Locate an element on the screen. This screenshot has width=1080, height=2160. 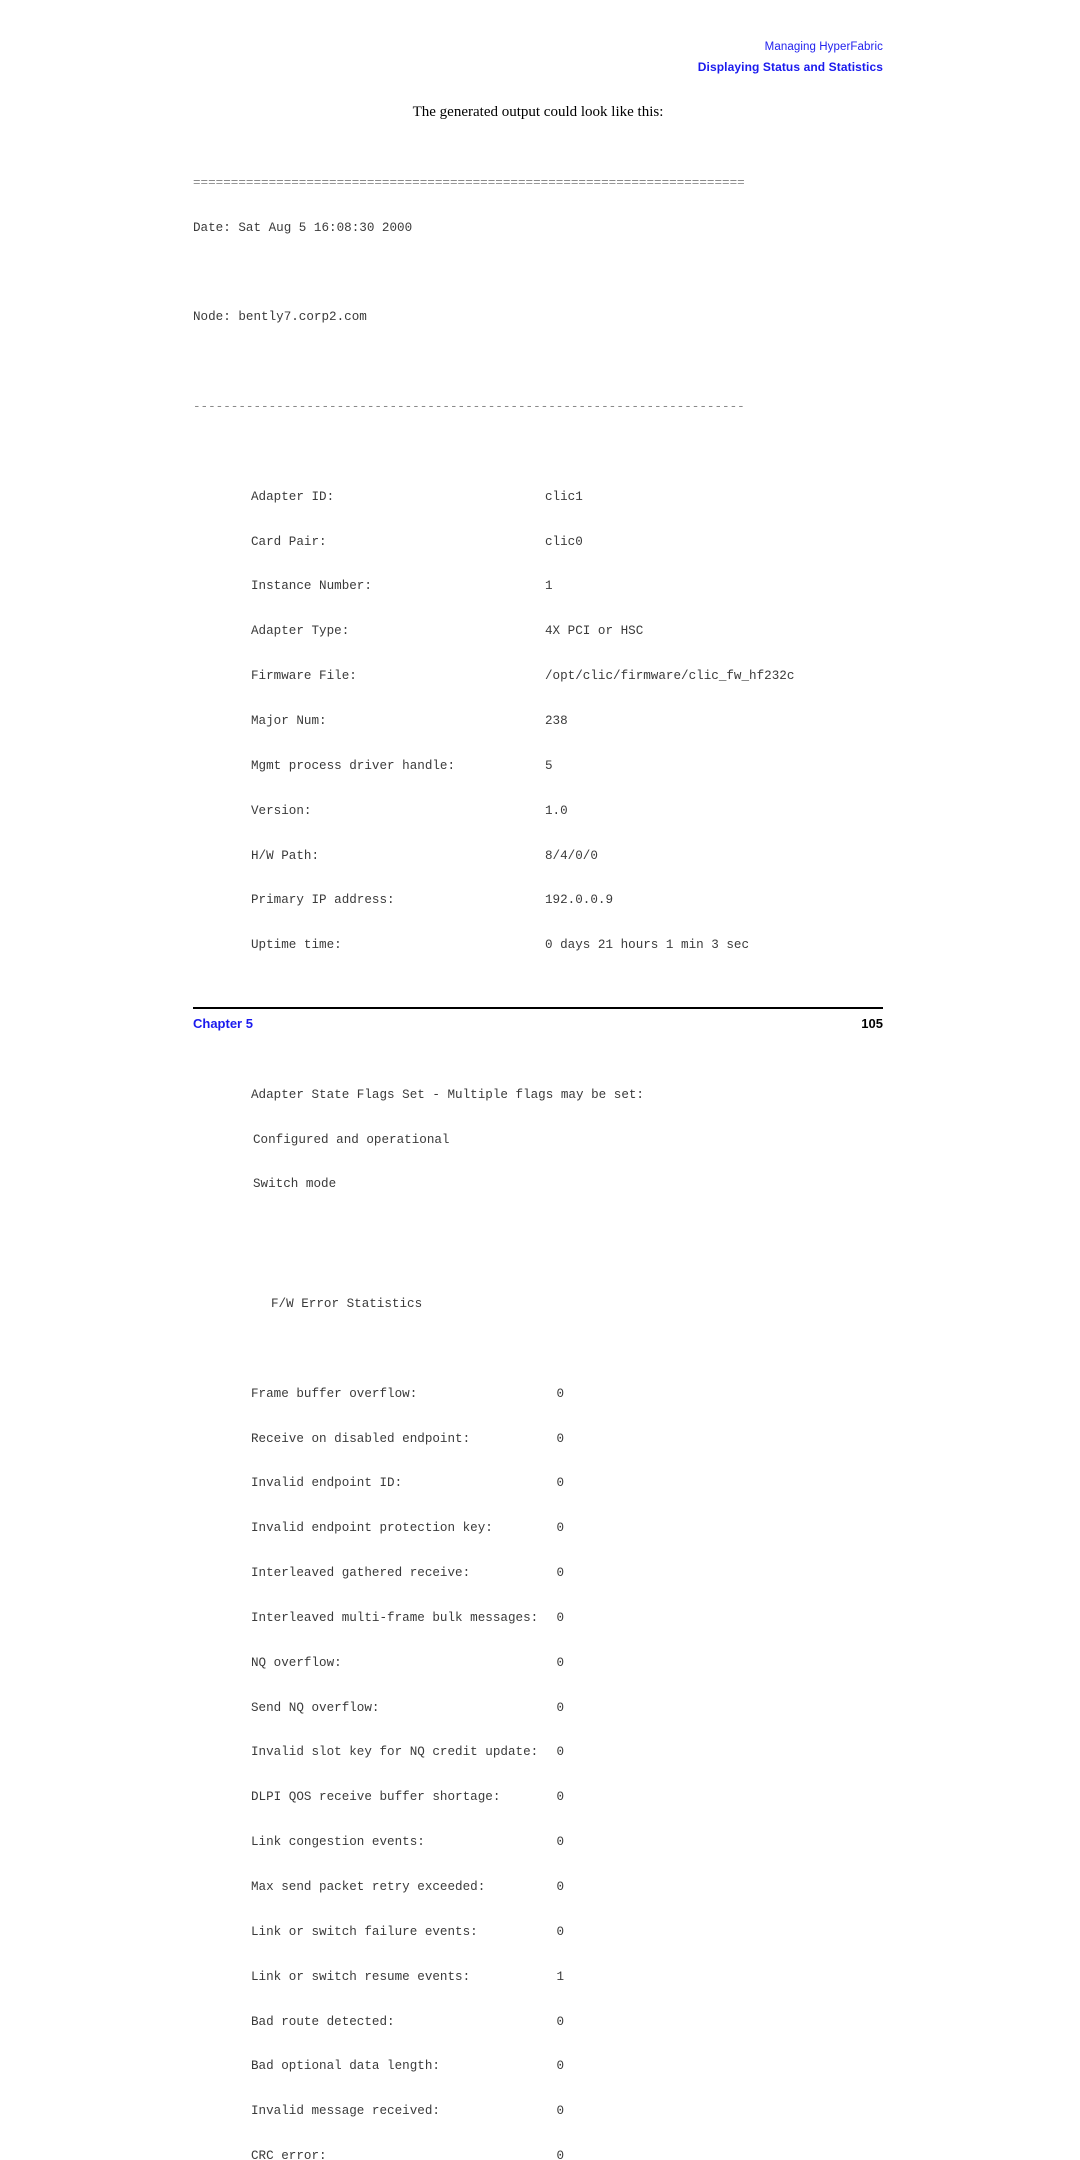
stat-label: NQ overflow: is located at coordinates (296, 1662).